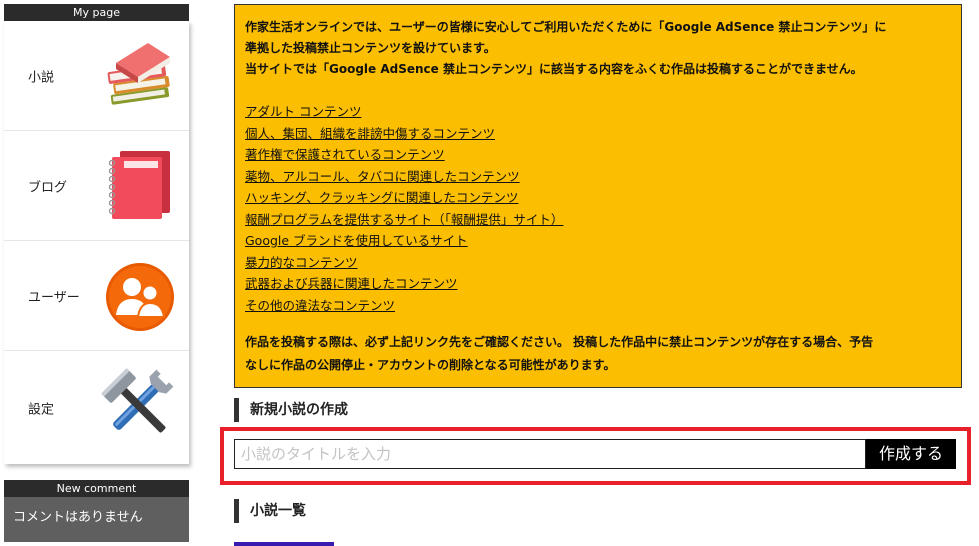  Describe the element at coordinates (41, 77) in the screenshot. I see `sidebar-item-label: 小説` at that location.